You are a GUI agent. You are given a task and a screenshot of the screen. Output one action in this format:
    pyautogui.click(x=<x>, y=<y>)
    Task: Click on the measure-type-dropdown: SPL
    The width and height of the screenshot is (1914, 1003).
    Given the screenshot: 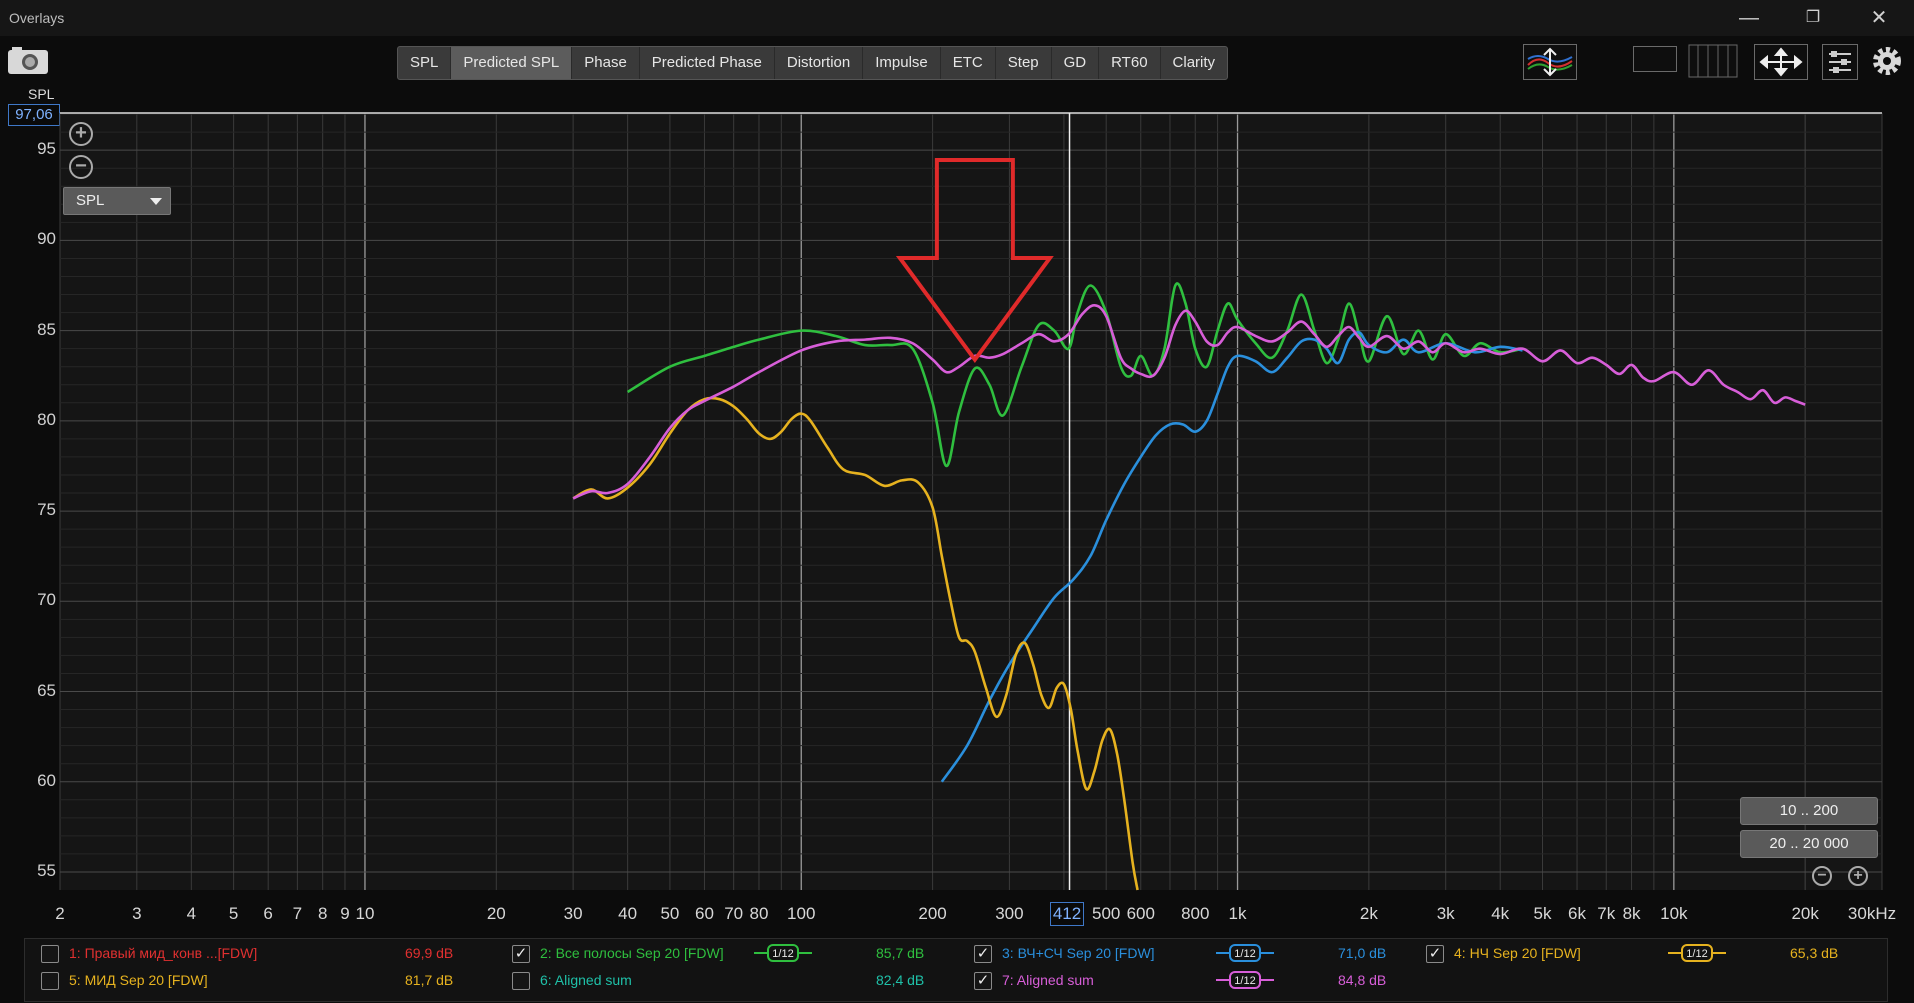 What is the action you would take?
    pyautogui.click(x=117, y=201)
    